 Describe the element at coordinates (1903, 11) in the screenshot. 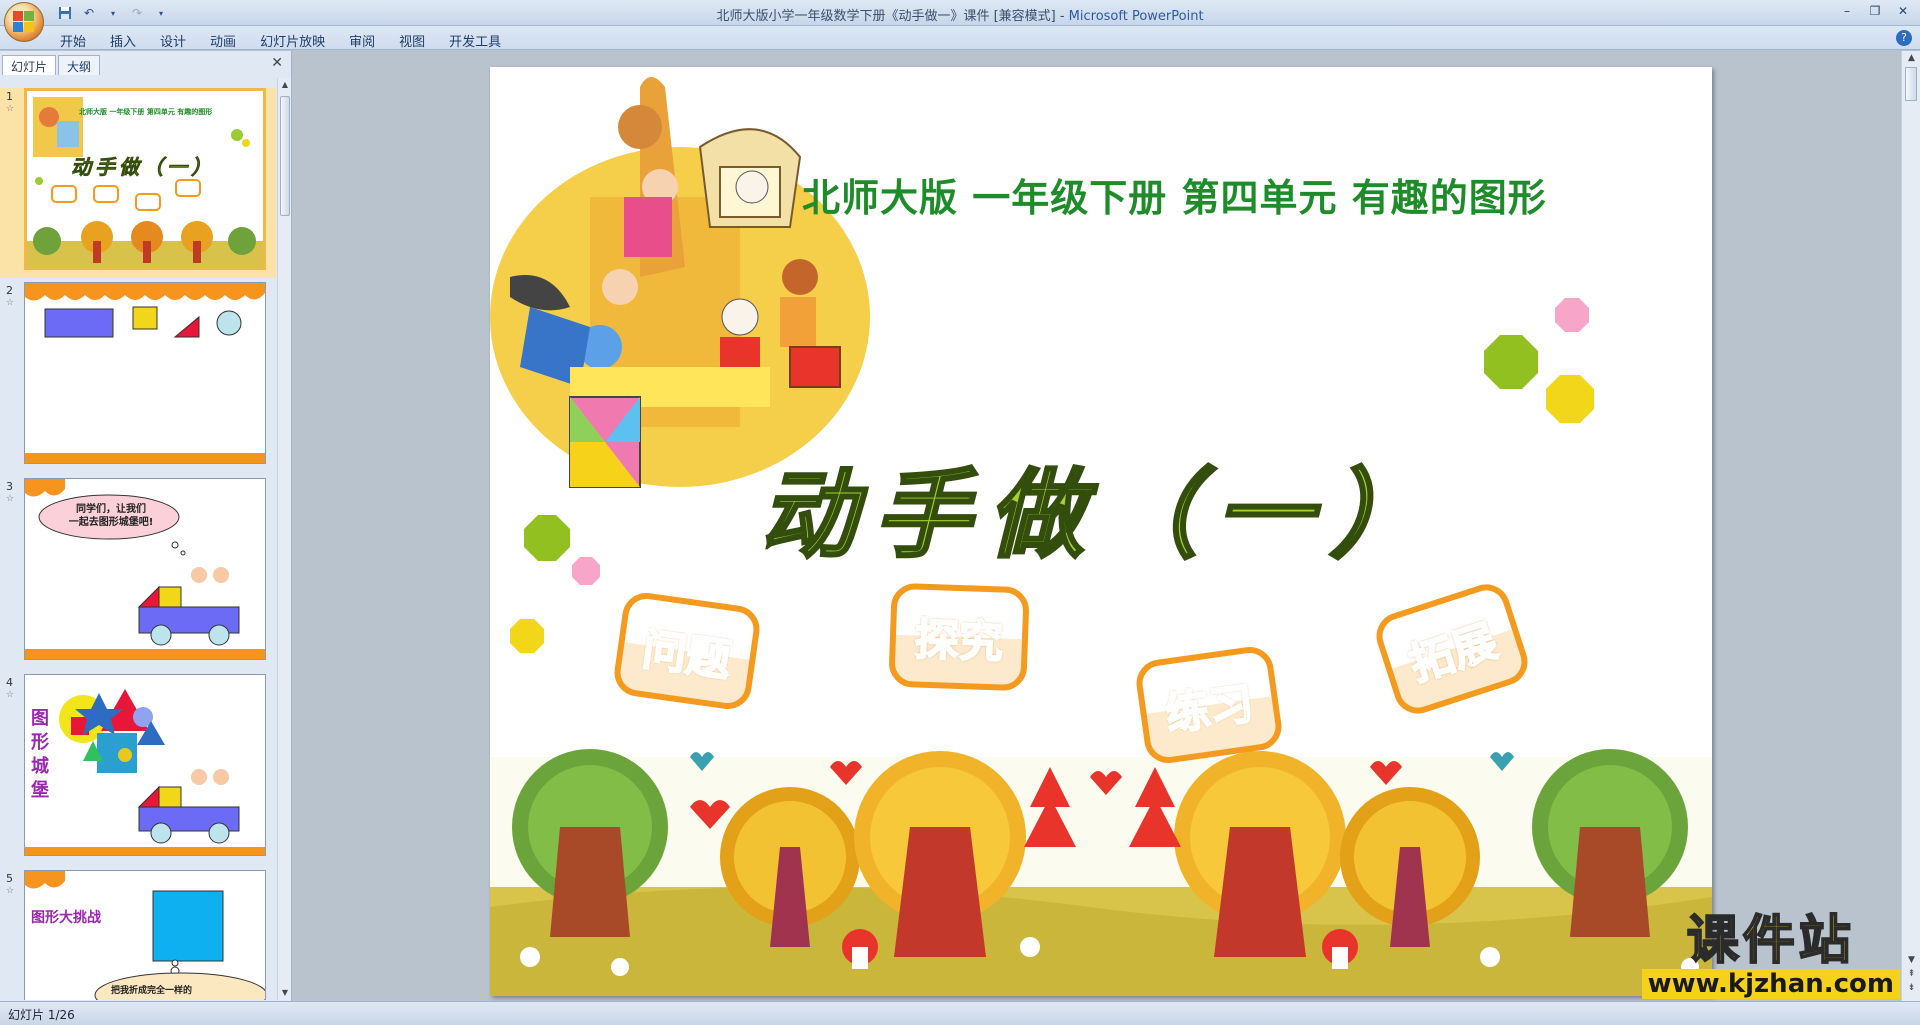

I see `close-icon: ✕` at that location.